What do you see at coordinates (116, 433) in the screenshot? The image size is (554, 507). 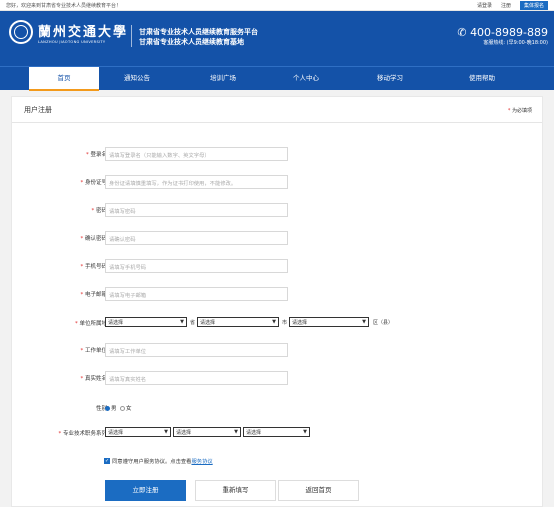 I see `title-series-select-1-value: 请选择` at bounding box center [116, 433].